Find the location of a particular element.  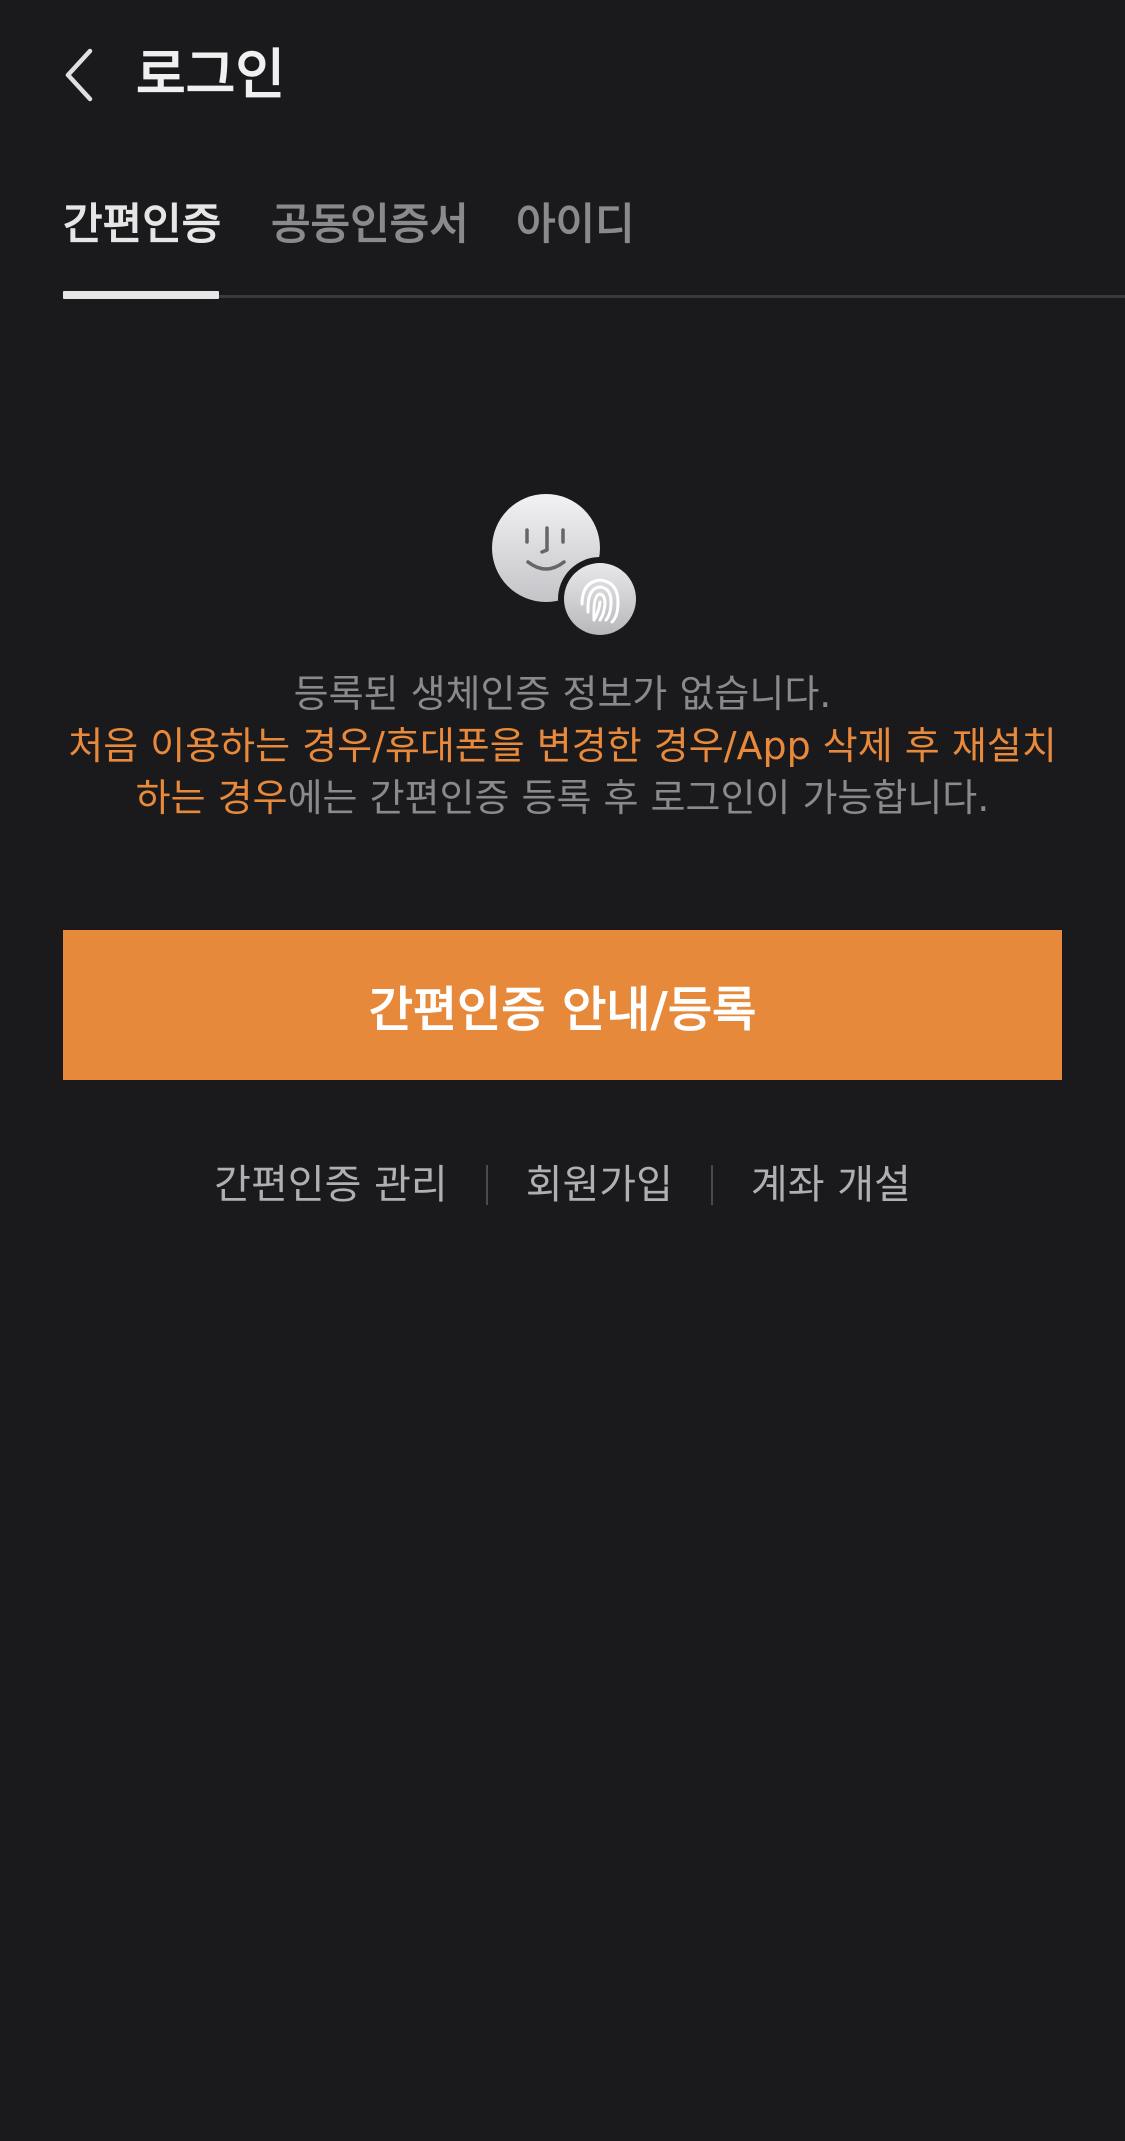

login-method-tabs: 간편인증 공동인증서 아이디 is located at coordinates (562, 240).